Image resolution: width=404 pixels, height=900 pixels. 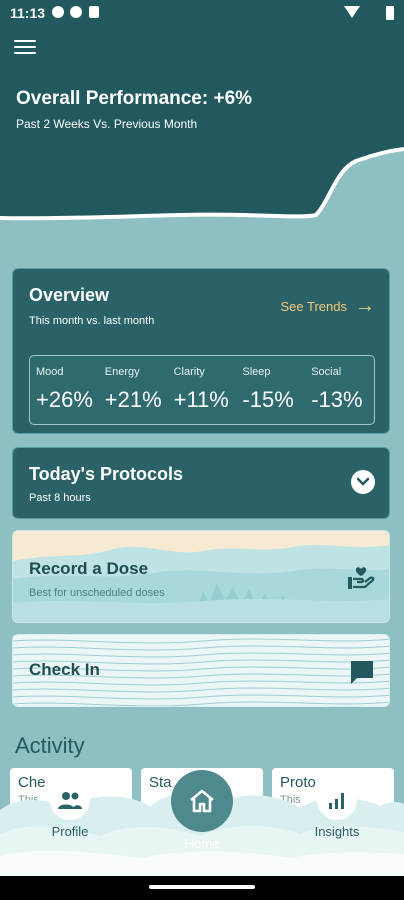 What do you see at coordinates (201, 670) in the screenshot?
I see `check-in-card: Check In` at bounding box center [201, 670].